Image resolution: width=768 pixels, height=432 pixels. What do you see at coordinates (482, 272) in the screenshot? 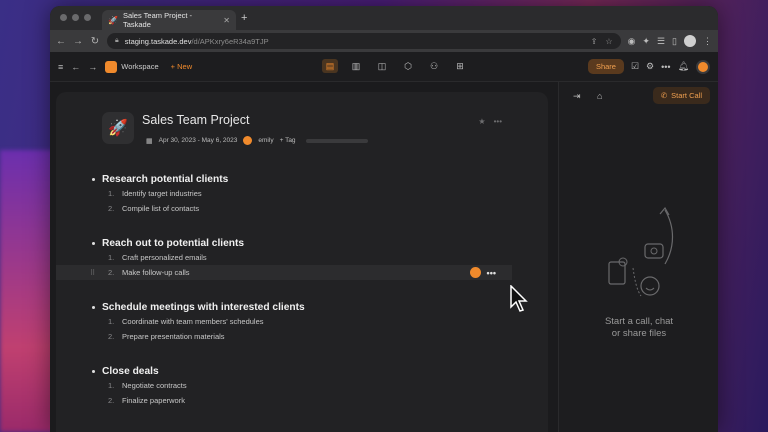
I see `row-actions: •••` at bounding box center [482, 272].